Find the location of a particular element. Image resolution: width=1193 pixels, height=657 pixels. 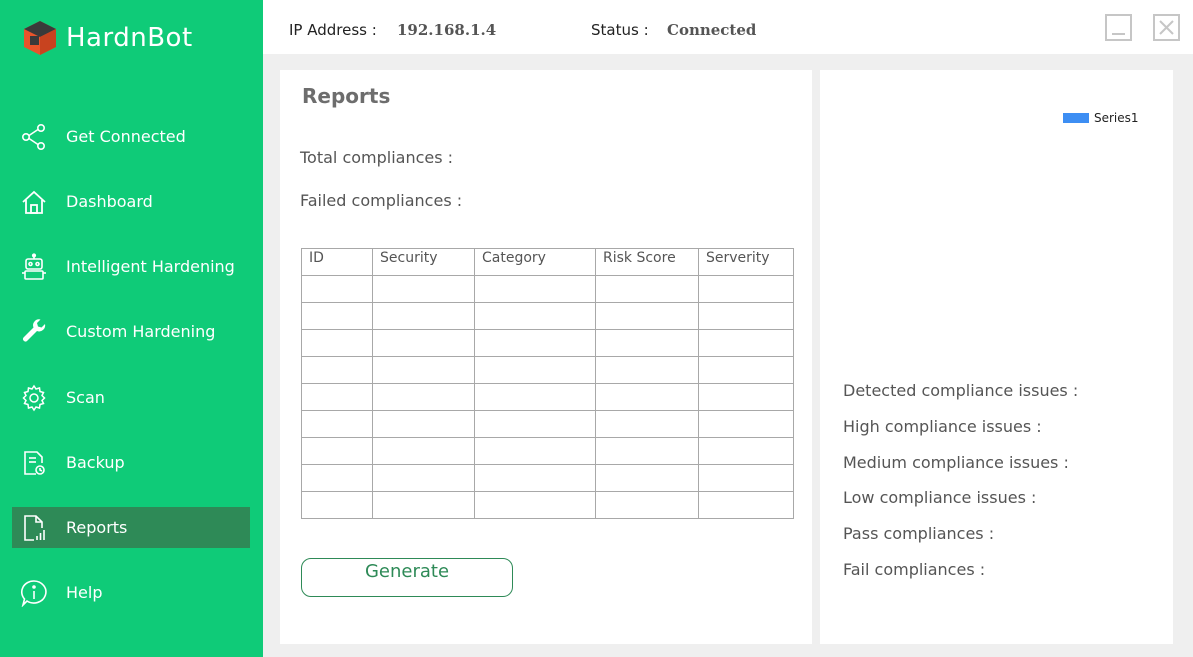

minimize-icon is located at coordinates (1118, 33).